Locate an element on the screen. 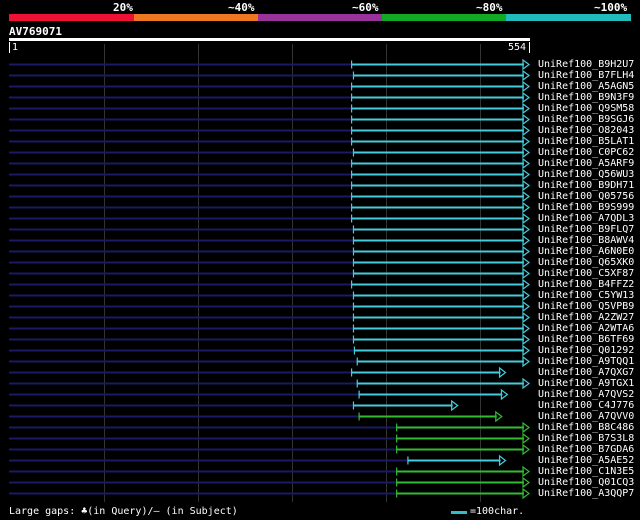 Image resolution: width=640 pixels, height=520 pixels. hit-label: UniRef100_B9S999 is located at coordinates (586, 207).